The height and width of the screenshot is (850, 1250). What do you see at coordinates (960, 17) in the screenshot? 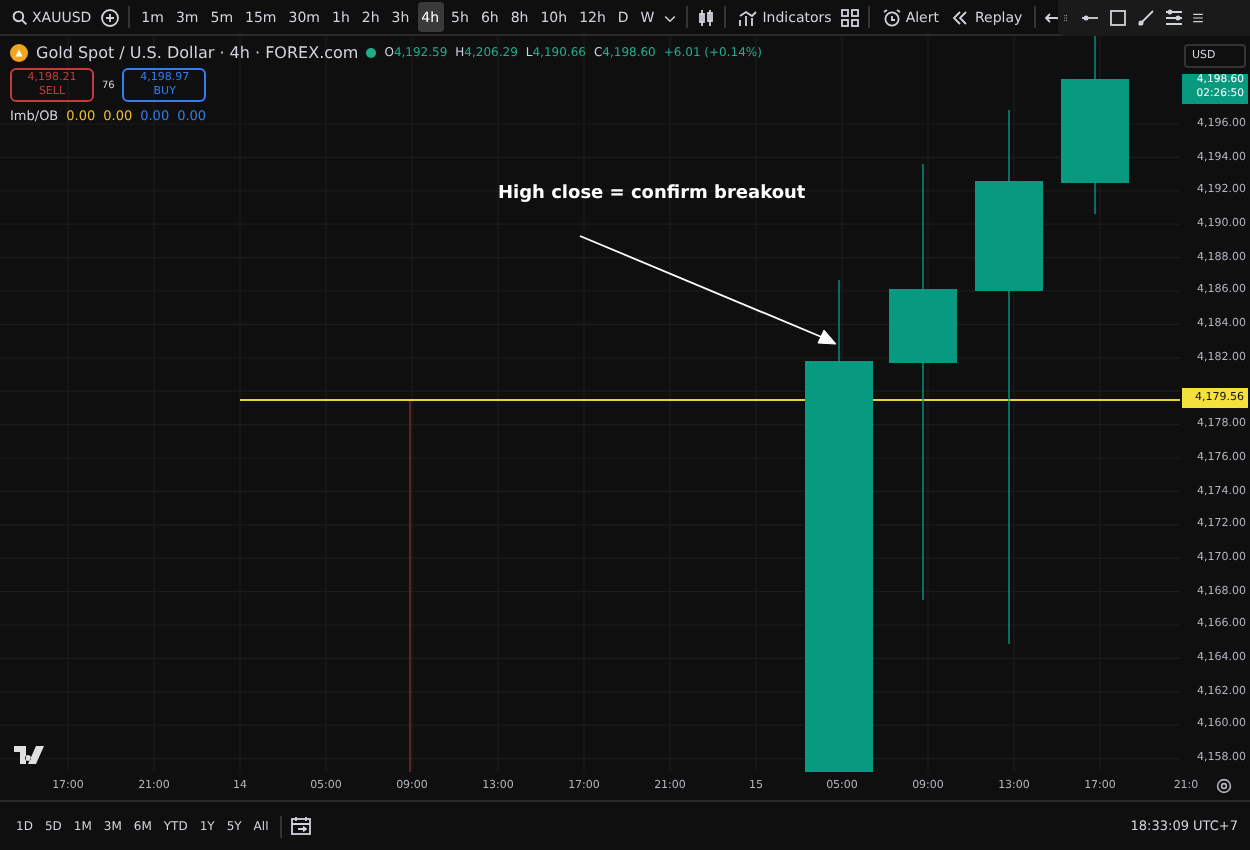
I see `rewind-icon` at bounding box center [960, 17].